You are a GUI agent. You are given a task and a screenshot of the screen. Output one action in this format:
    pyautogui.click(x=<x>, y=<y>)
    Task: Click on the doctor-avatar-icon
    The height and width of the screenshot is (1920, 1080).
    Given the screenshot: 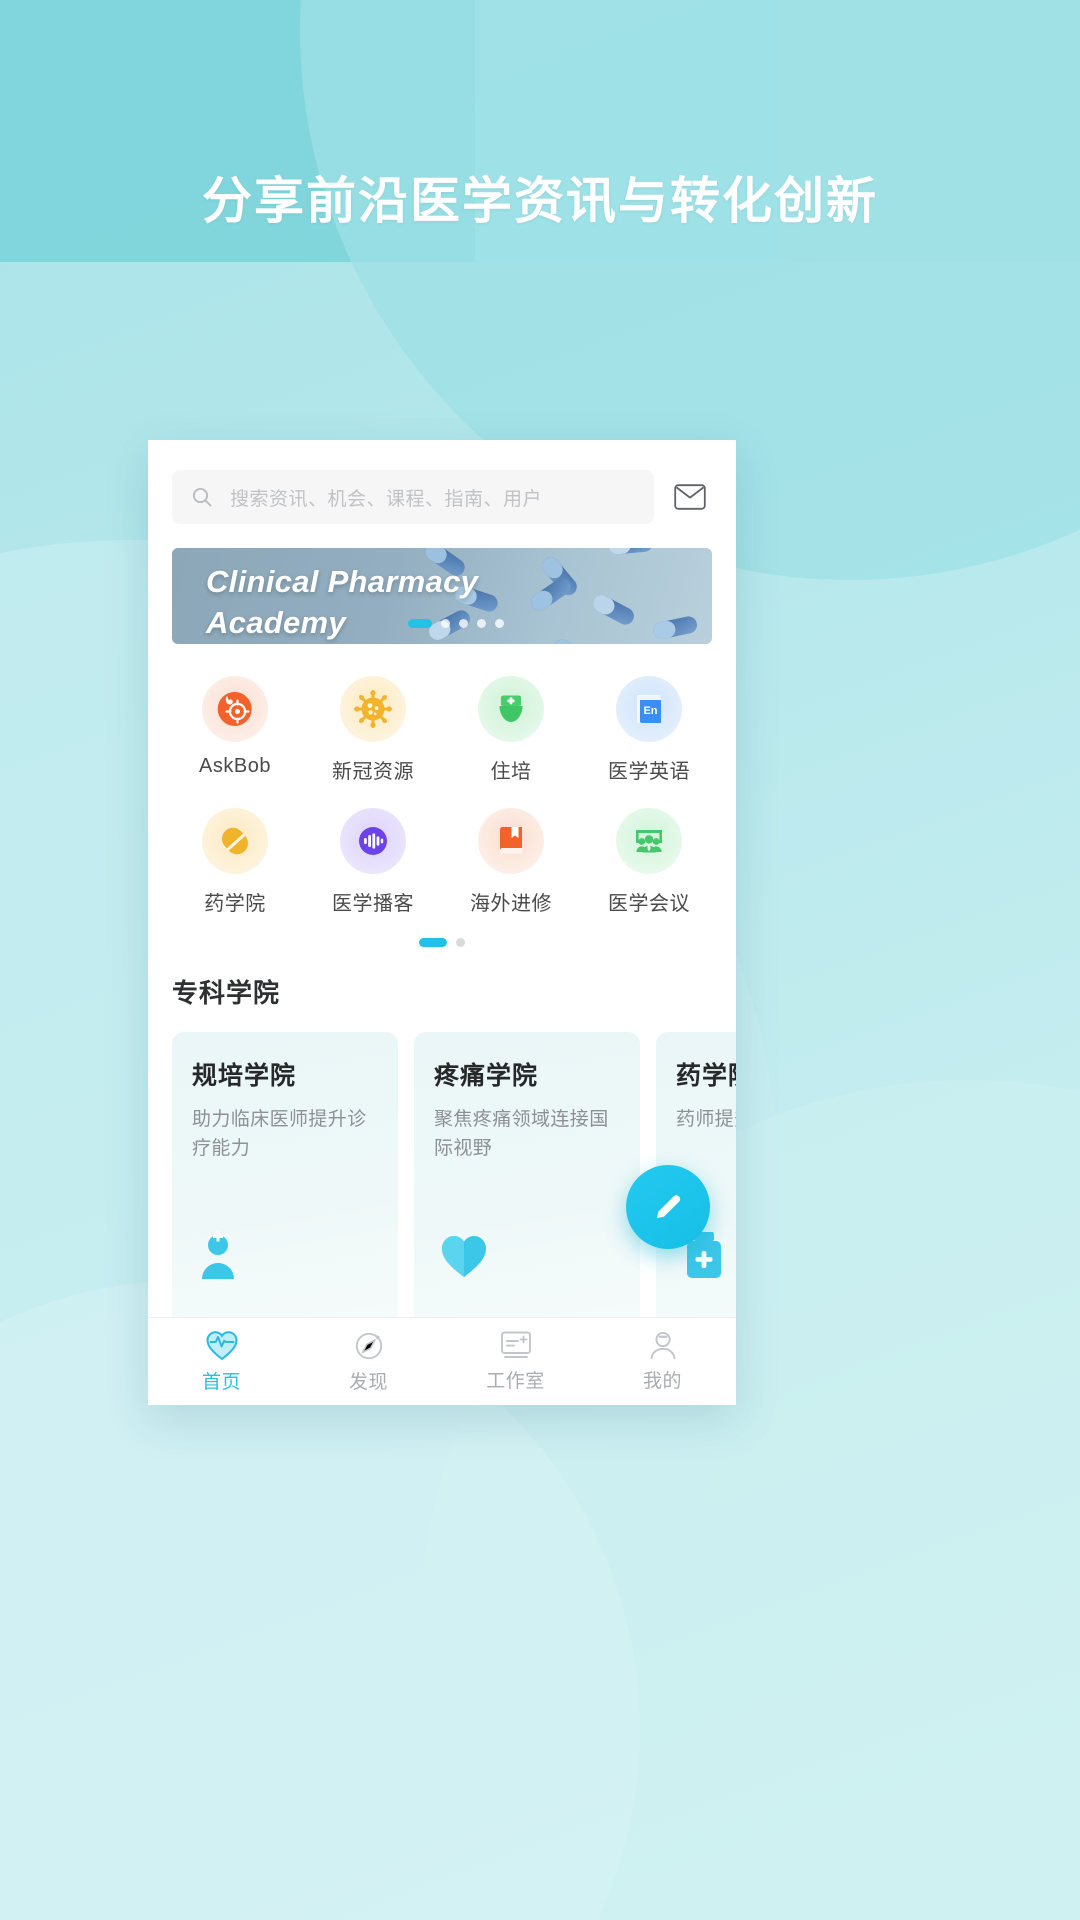 What is the action you would take?
    pyautogui.click(x=222, y=1257)
    